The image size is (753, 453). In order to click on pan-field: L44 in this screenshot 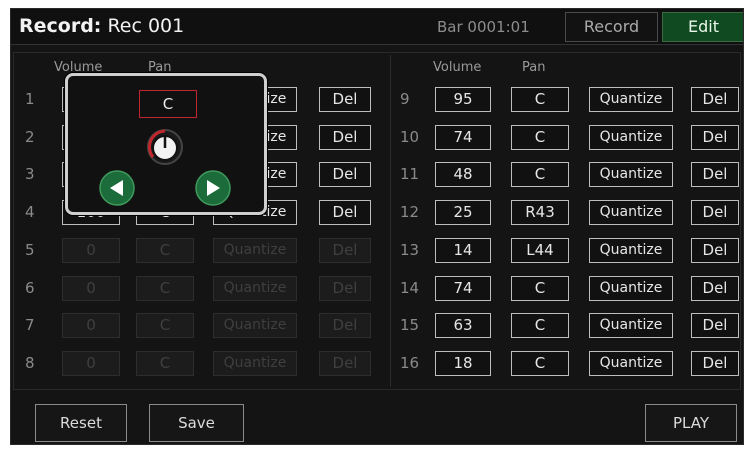, I will do `click(540, 250)`.